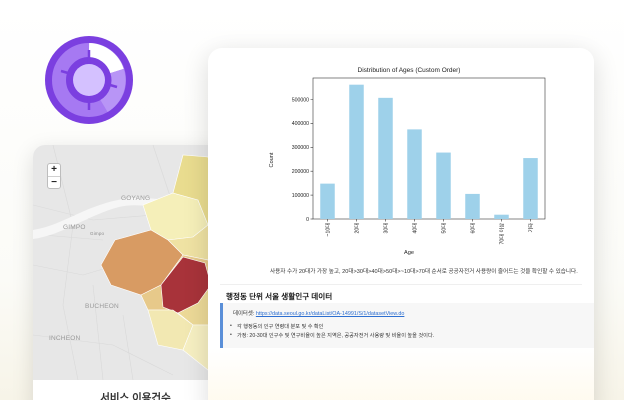 This screenshot has width=624, height=400. I want to click on plot-frame, so click(429, 148).